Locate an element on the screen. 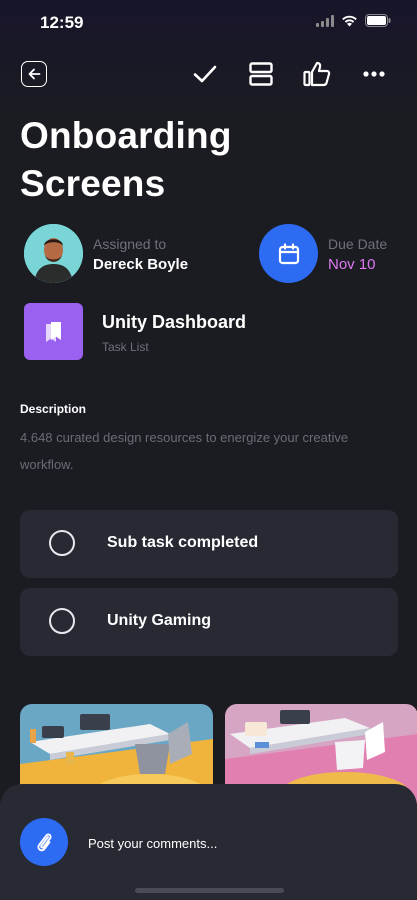 The image size is (417, 900). status-bar: 12:59 is located at coordinates (208, 23).